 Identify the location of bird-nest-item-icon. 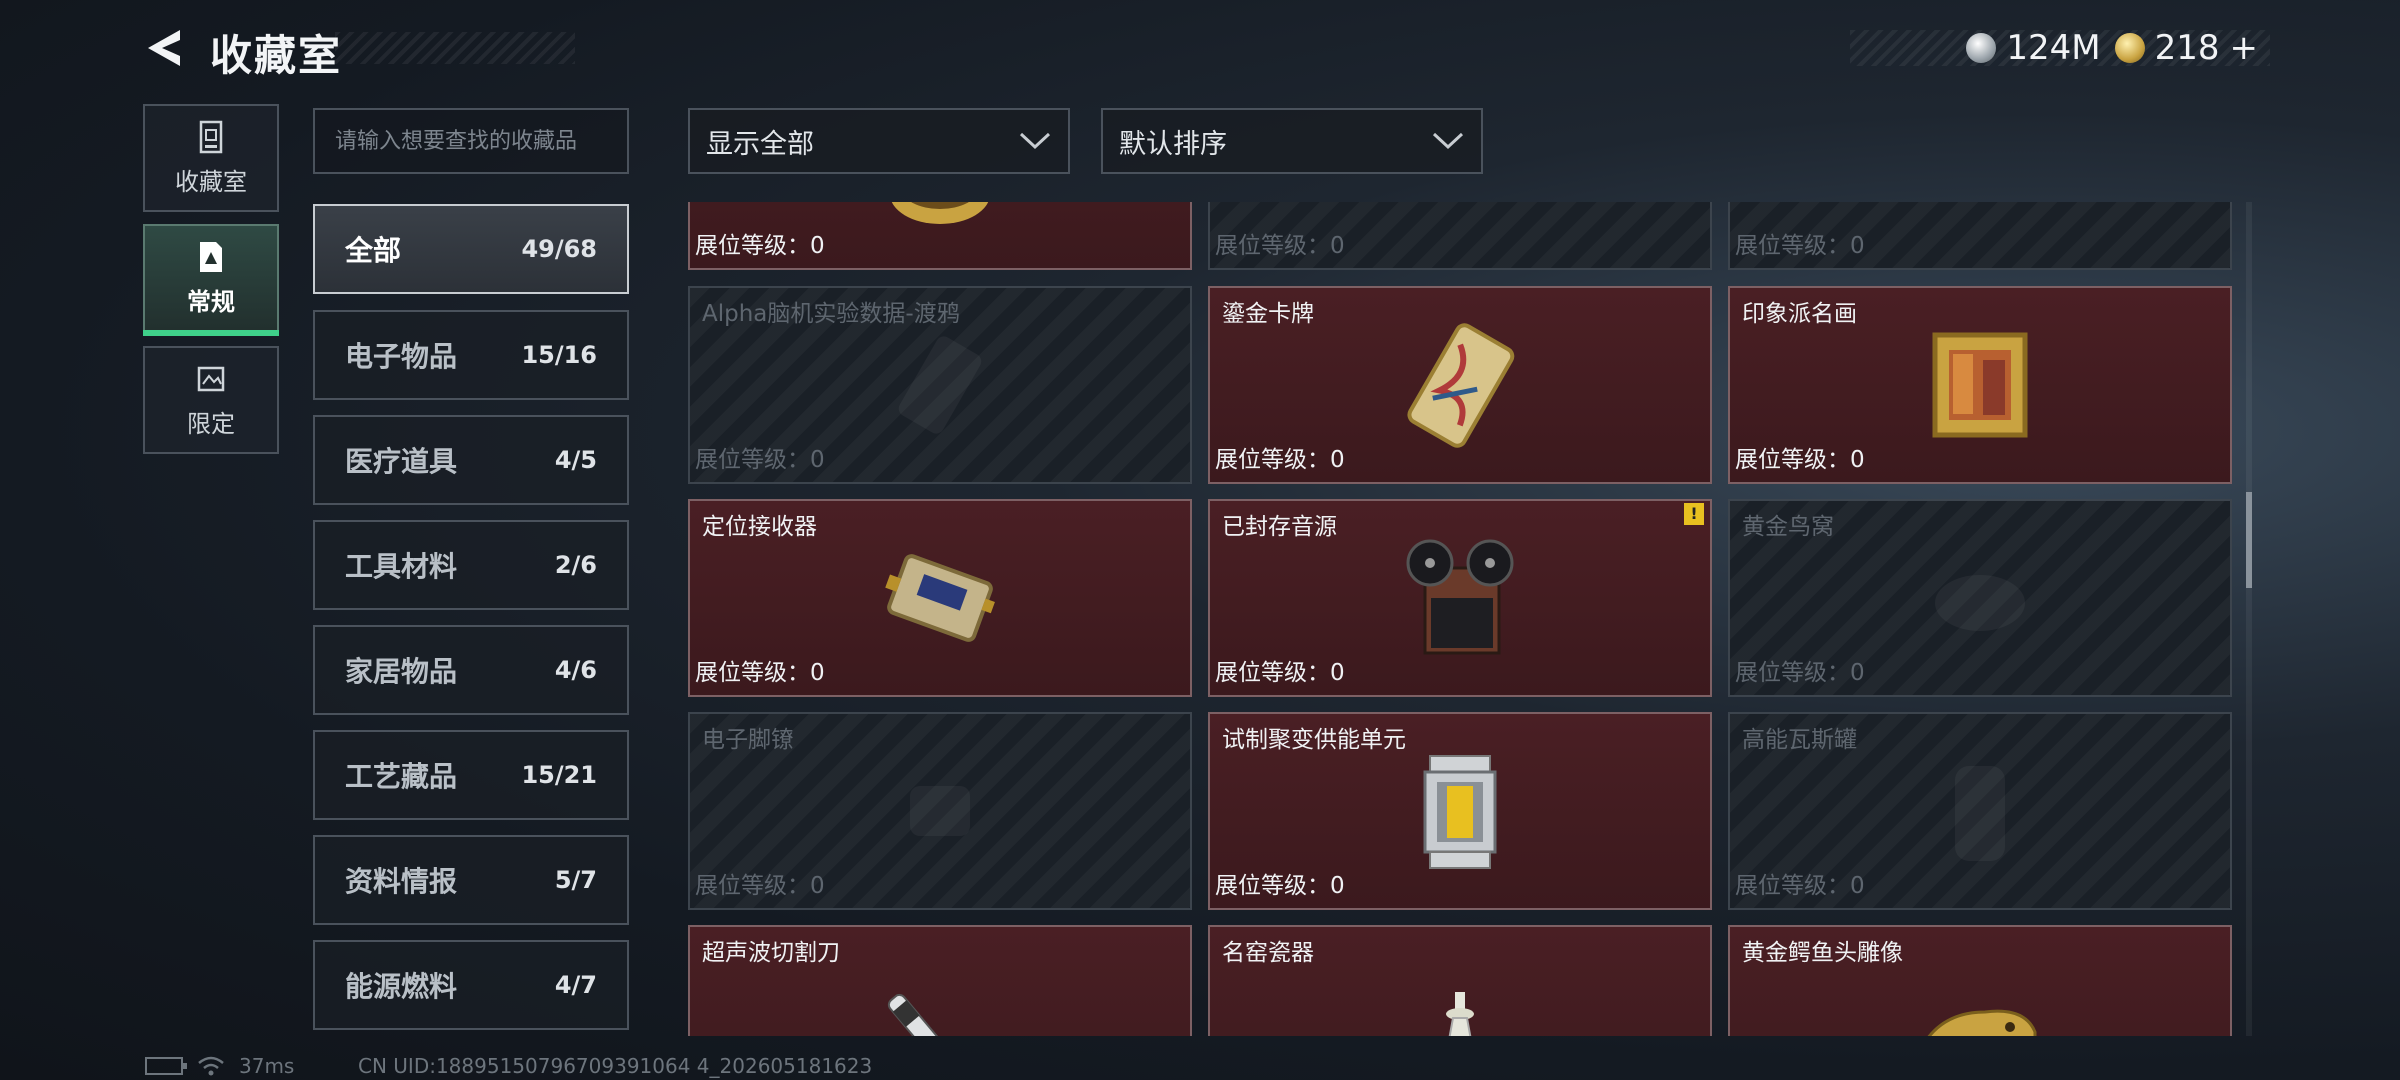
(1980, 603).